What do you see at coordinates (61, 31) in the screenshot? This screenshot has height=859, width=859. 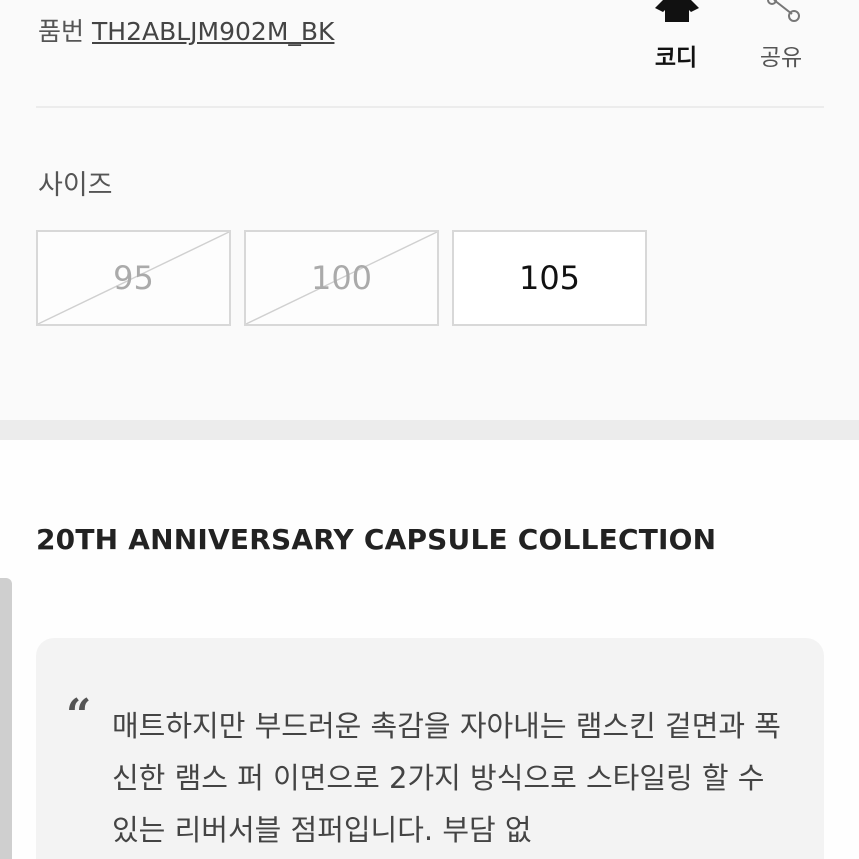 I see `product-code-label: 품번` at bounding box center [61, 31].